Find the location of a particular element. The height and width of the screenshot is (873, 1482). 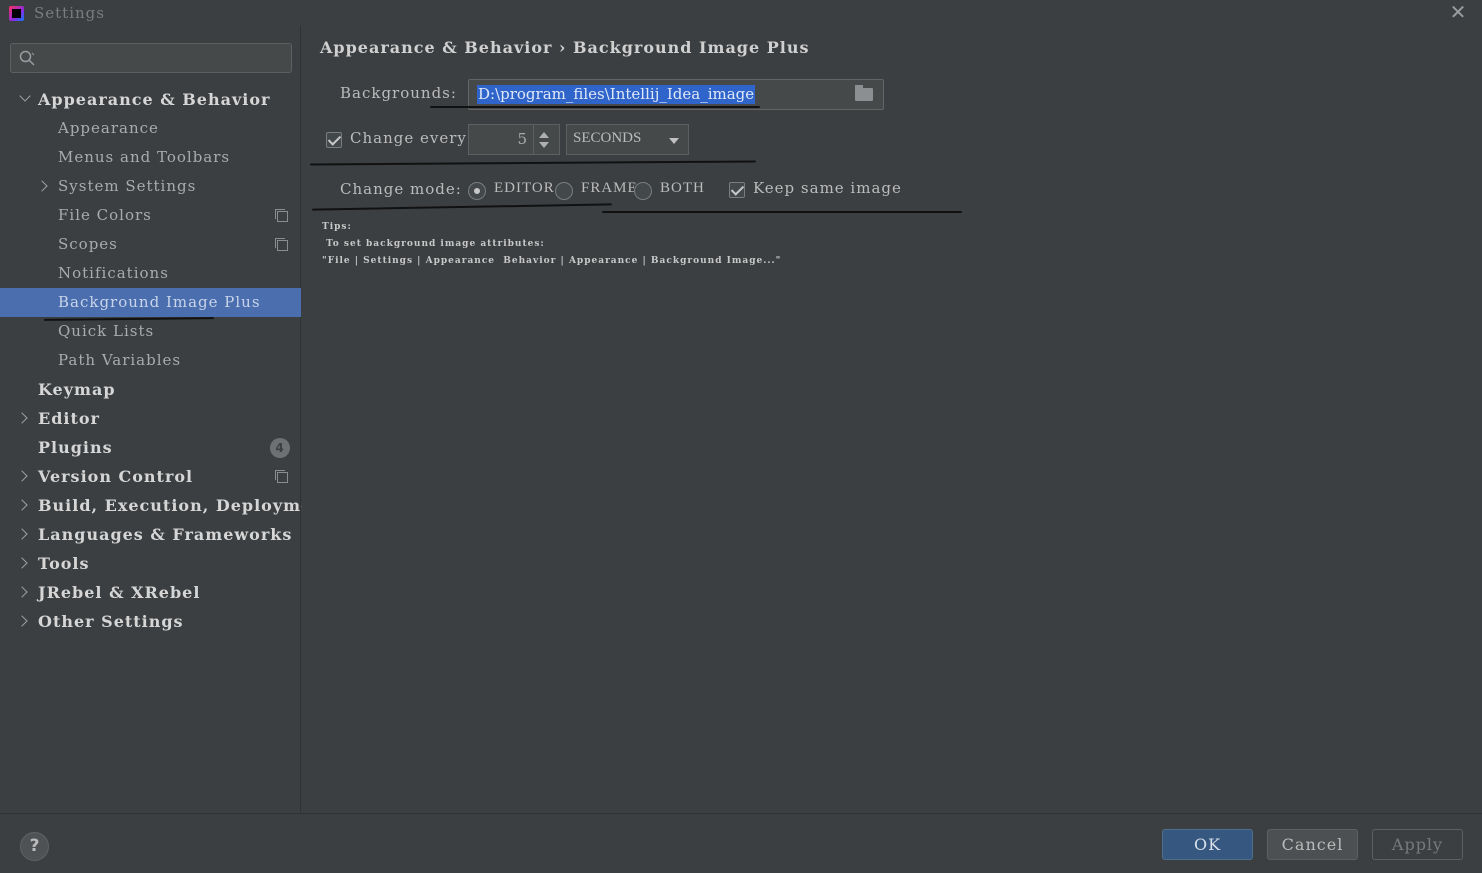

sidebar-item-path-variables: Path Variables is located at coordinates (150, 360).